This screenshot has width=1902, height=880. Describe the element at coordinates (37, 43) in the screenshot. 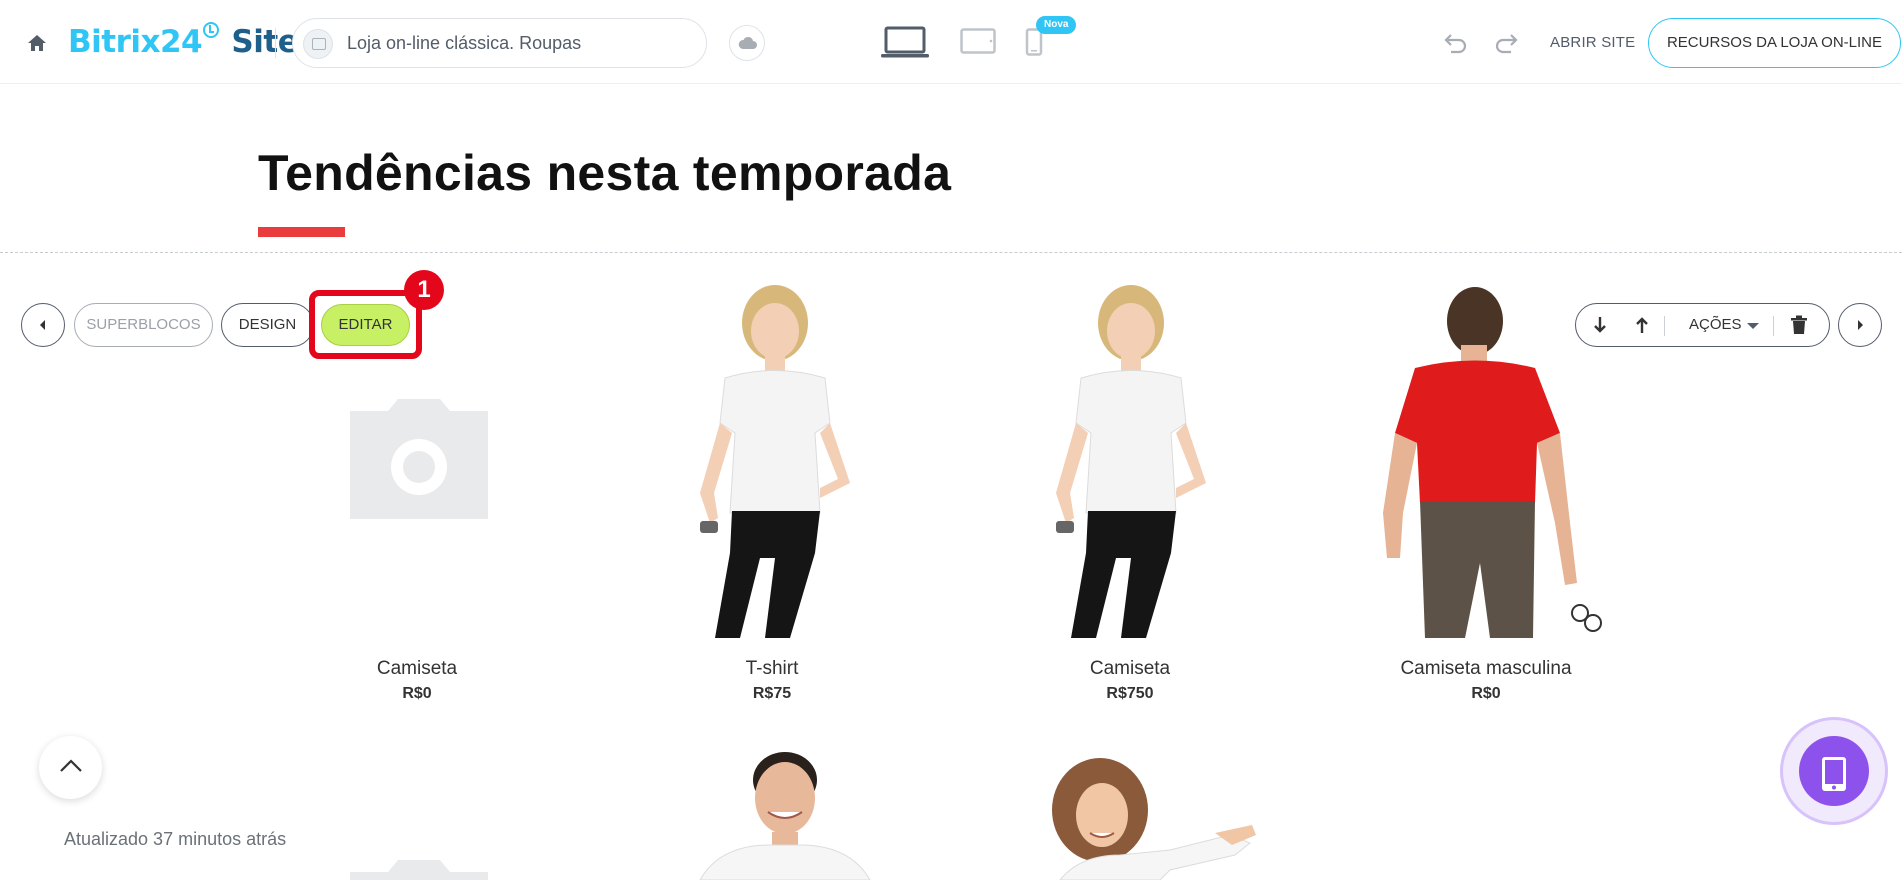

I see `home-icon` at that location.